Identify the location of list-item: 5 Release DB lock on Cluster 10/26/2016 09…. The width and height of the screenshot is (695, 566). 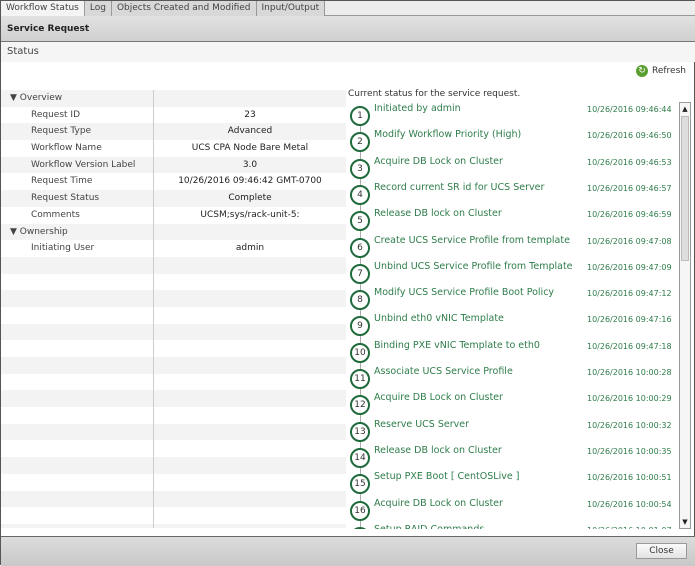
(513, 221).